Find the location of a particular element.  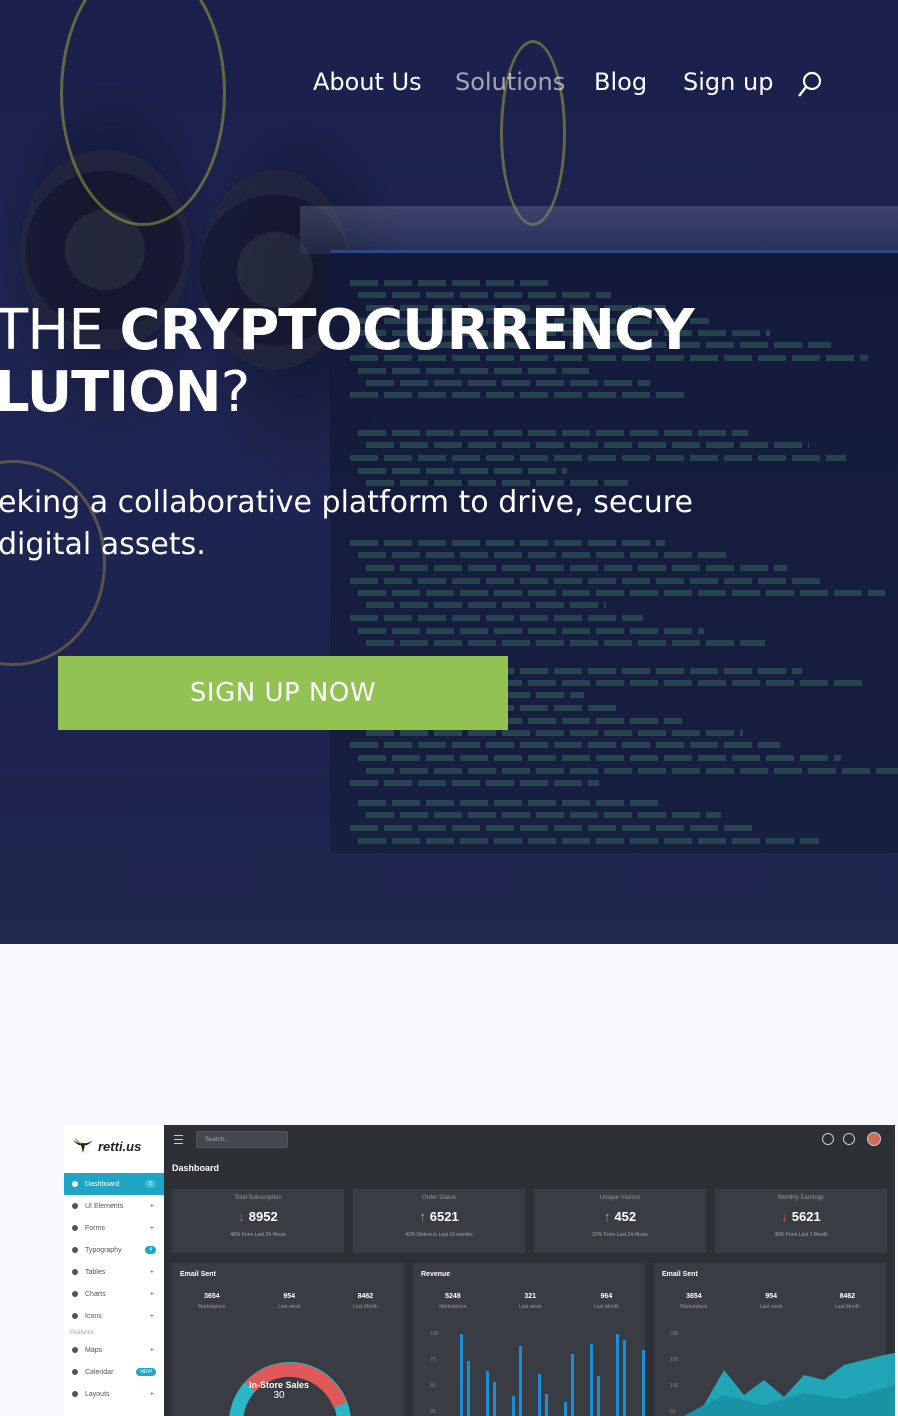

stat-subtext: 35% From Last 1 Month is located at coordinates (801, 1235).